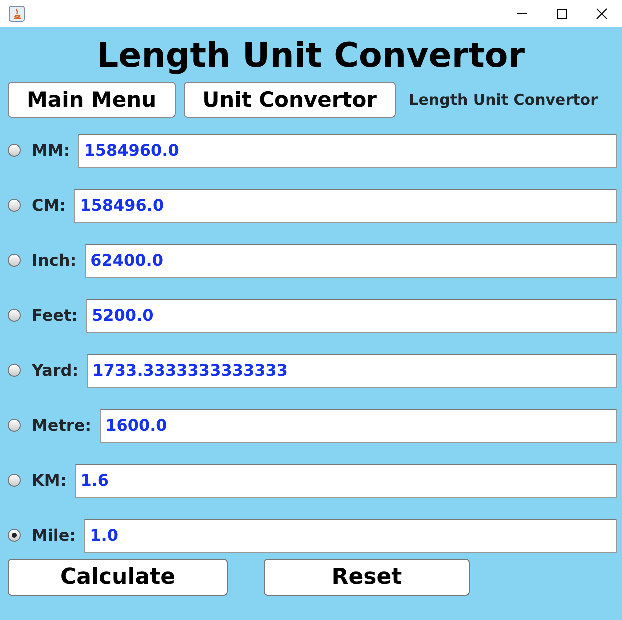 Image resolution: width=622 pixels, height=620 pixels. I want to click on action-button: Calculate, so click(118, 577).